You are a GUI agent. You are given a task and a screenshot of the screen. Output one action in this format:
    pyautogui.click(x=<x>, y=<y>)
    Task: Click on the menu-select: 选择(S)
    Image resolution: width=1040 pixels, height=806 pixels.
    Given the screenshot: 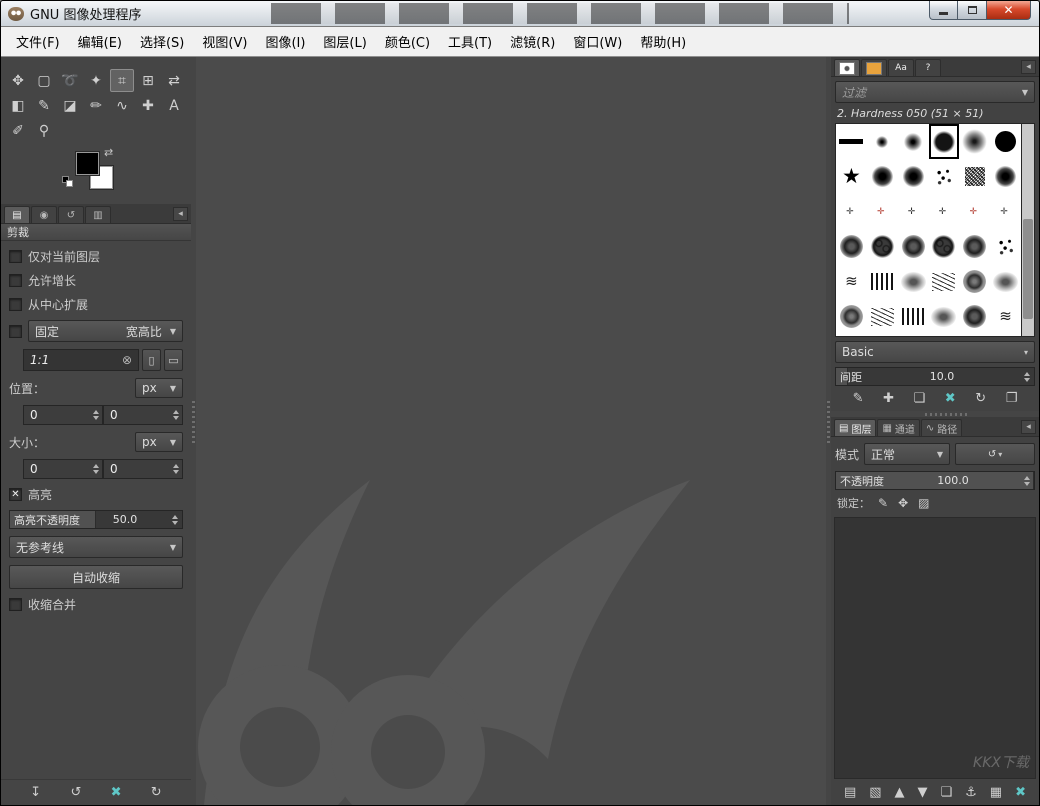 What is the action you would take?
    pyautogui.click(x=162, y=41)
    